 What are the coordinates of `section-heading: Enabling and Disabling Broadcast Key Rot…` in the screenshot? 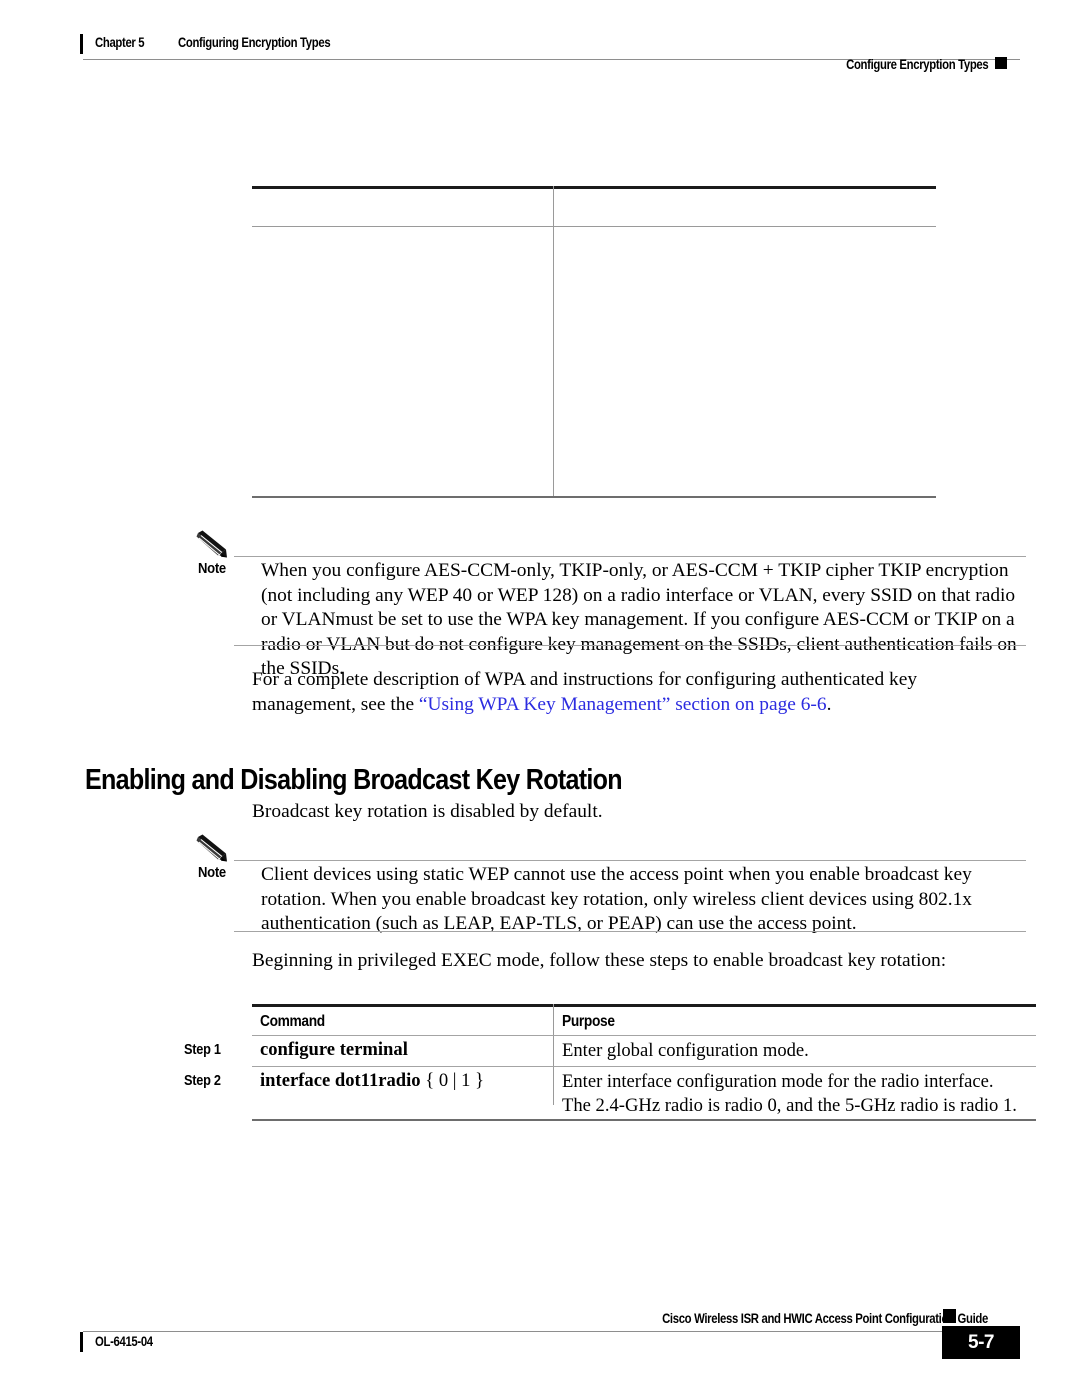 It's located at (354, 780).